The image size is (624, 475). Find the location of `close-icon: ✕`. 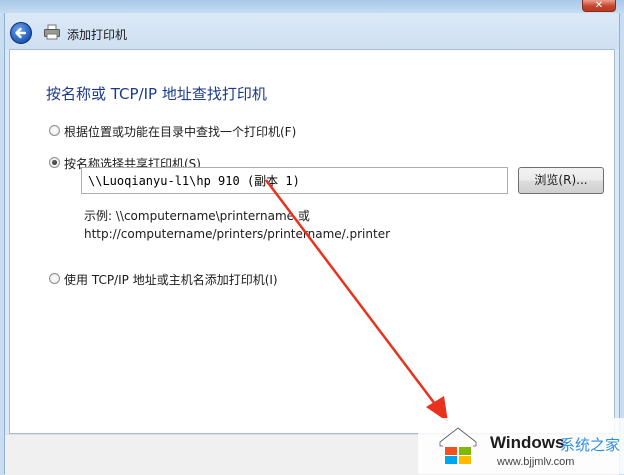

close-icon: ✕ is located at coordinates (599, 5).